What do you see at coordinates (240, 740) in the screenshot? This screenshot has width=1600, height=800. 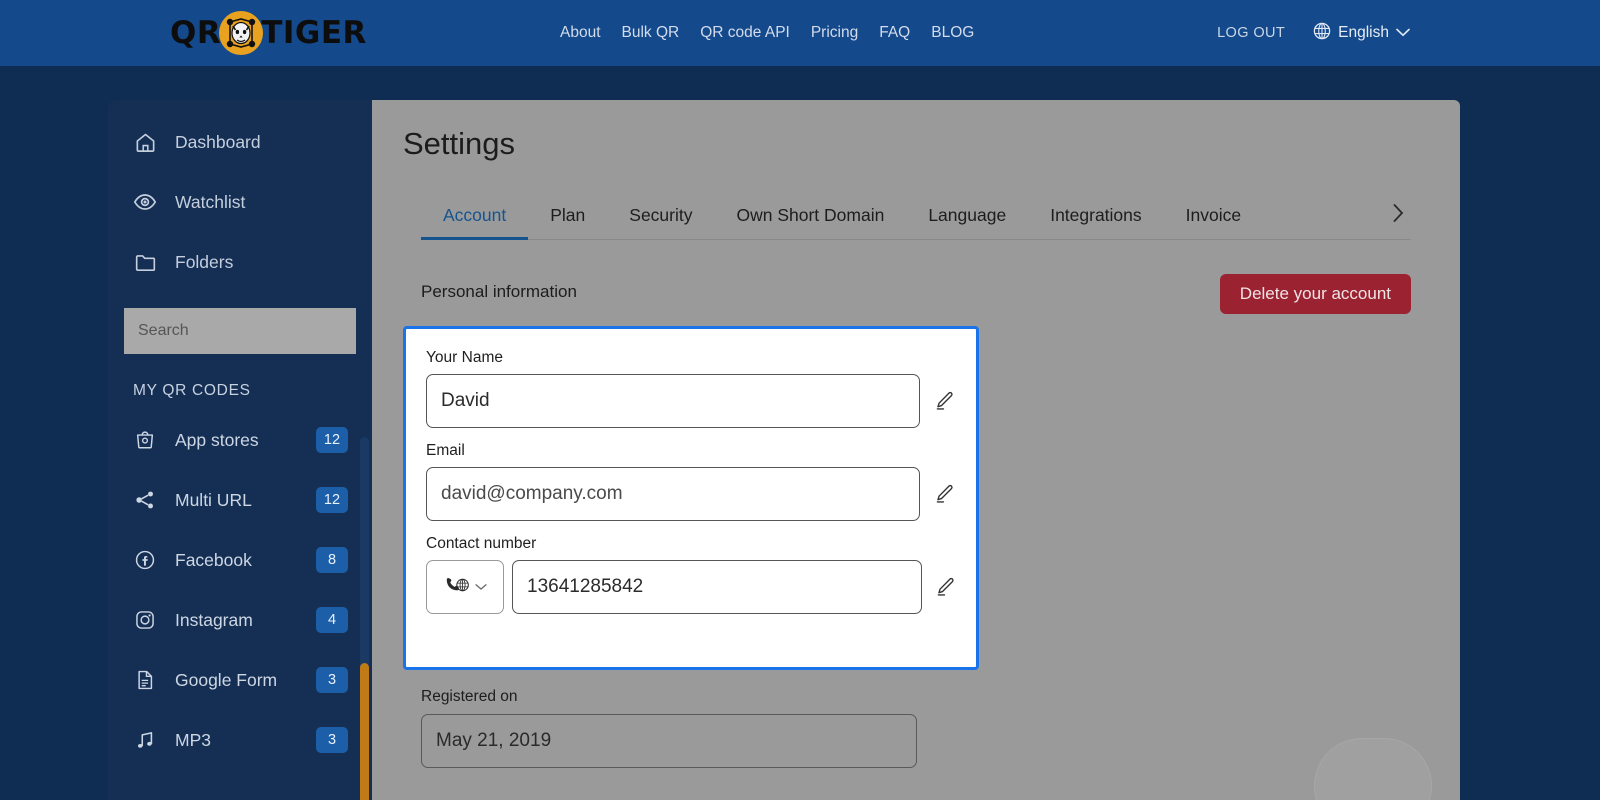 I see `sidebar-item-mp3: MP3 3` at bounding box center [240, 740].